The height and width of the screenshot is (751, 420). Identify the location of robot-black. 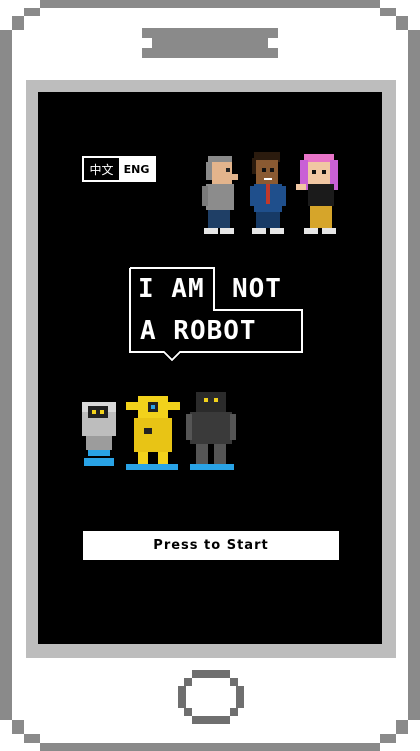
(211, 431).